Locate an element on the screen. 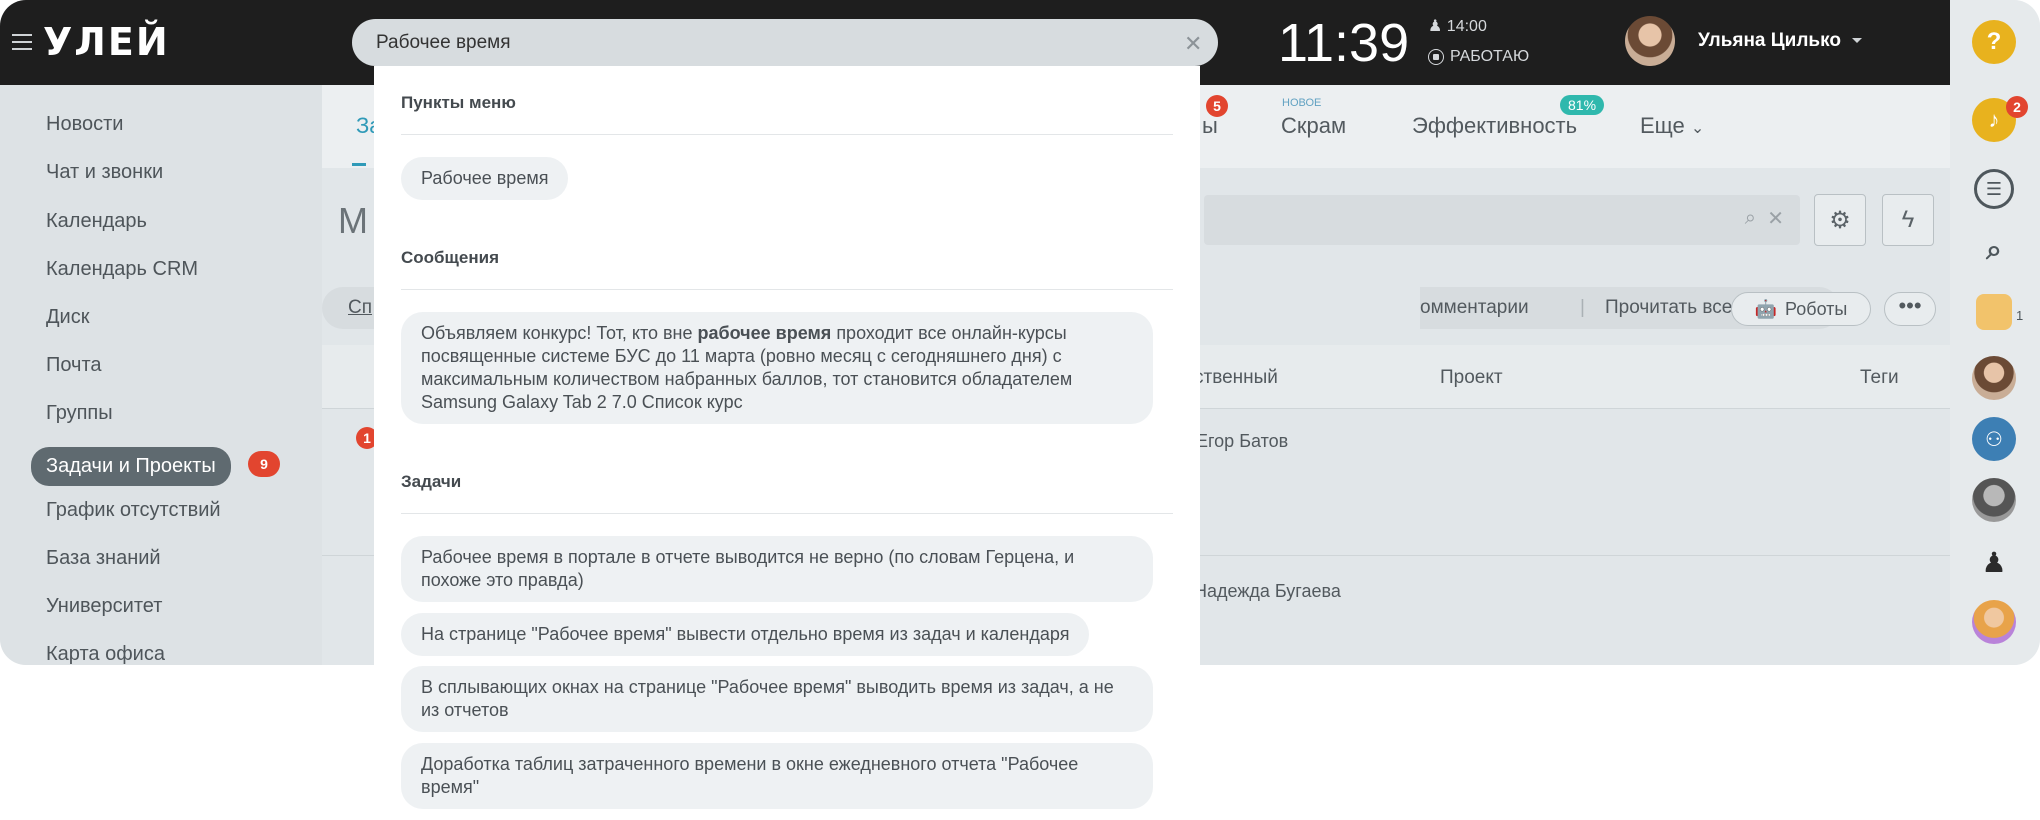  tab-new-label: НОВОЕ is located at coordinates (1302, 103).